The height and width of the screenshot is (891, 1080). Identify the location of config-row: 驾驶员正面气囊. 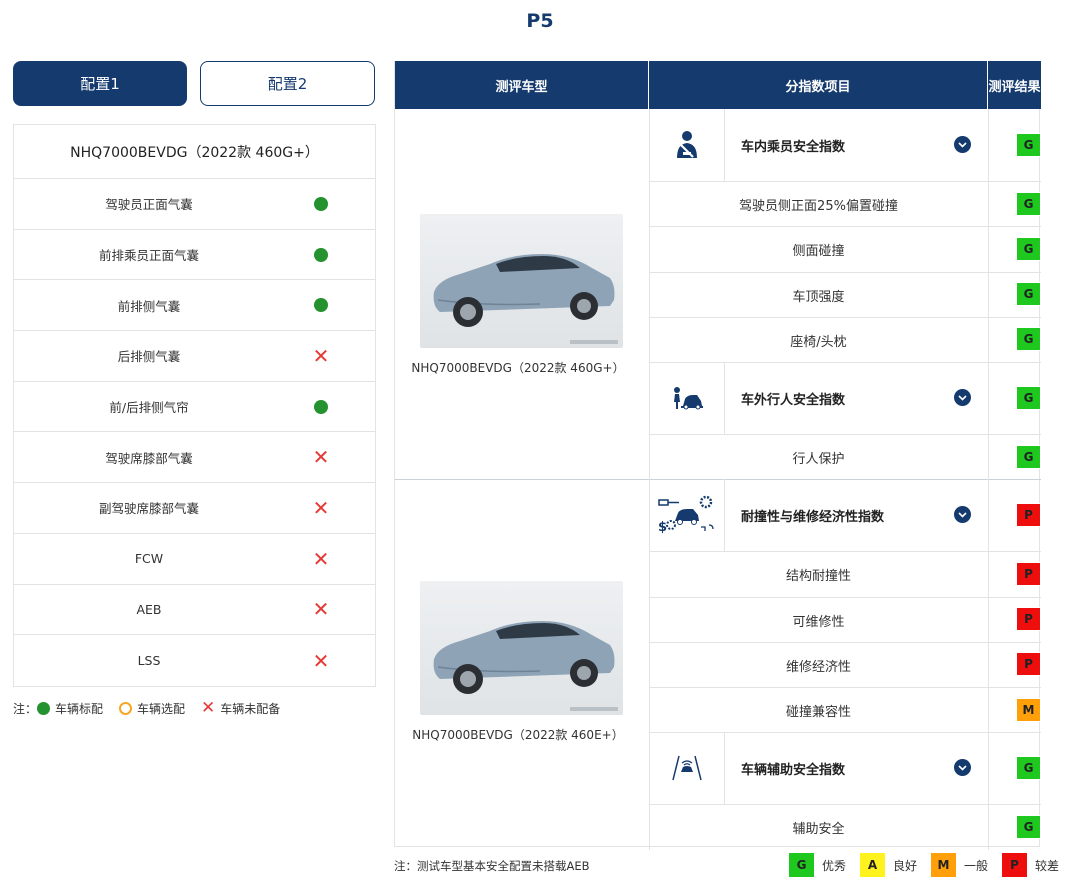
(194, 204).